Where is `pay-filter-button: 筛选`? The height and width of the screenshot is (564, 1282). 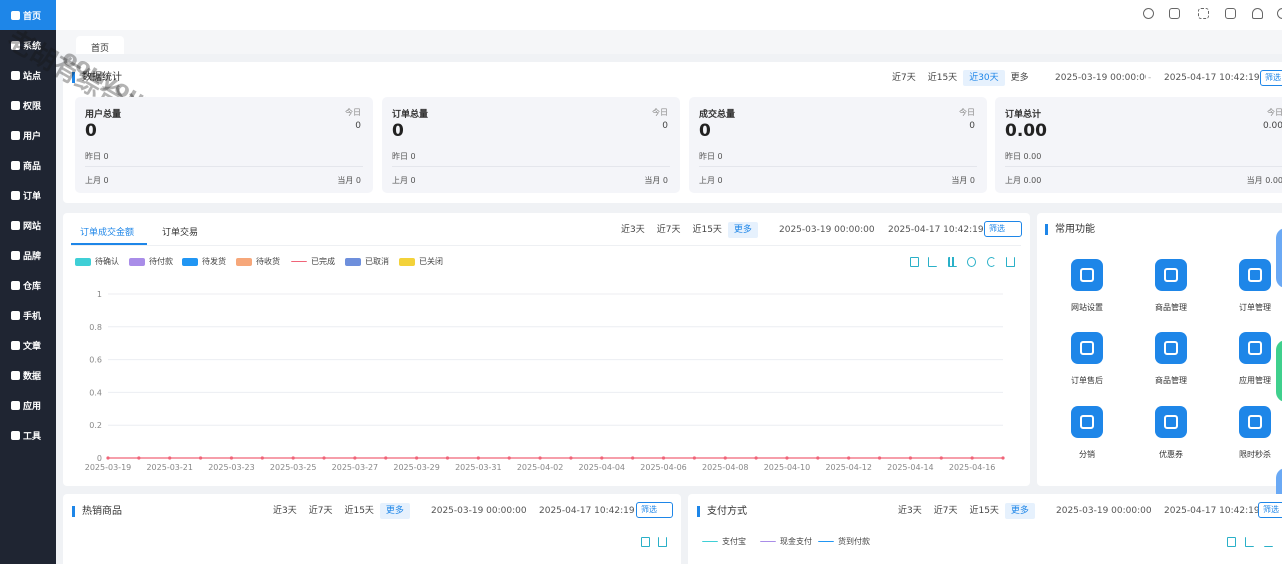 pay-filter-button: 筛选 is located at coordinates (1270, 510).